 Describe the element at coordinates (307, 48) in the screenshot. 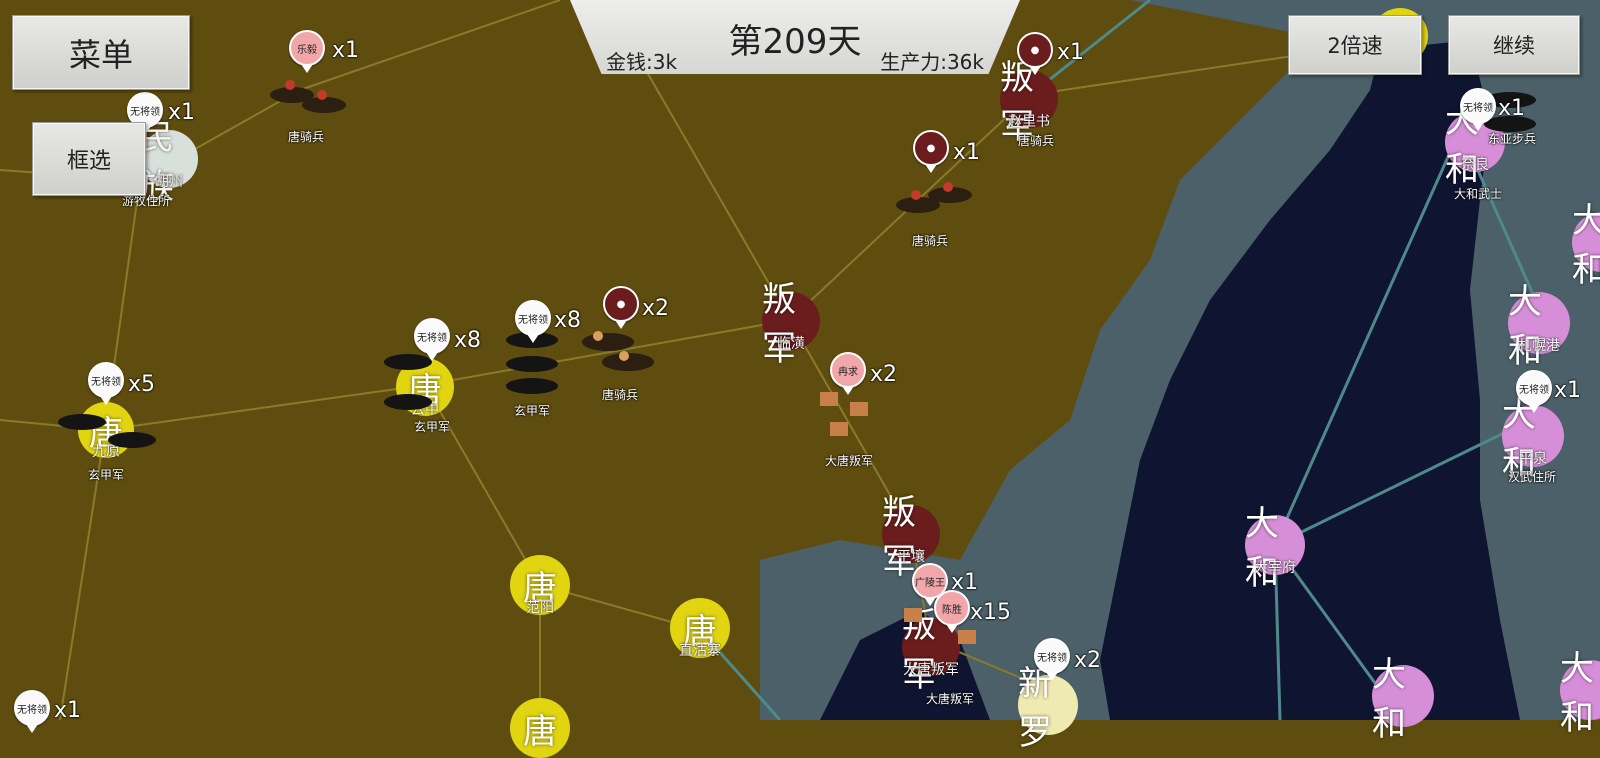

I see `general-pin: 乐毅` at that location.